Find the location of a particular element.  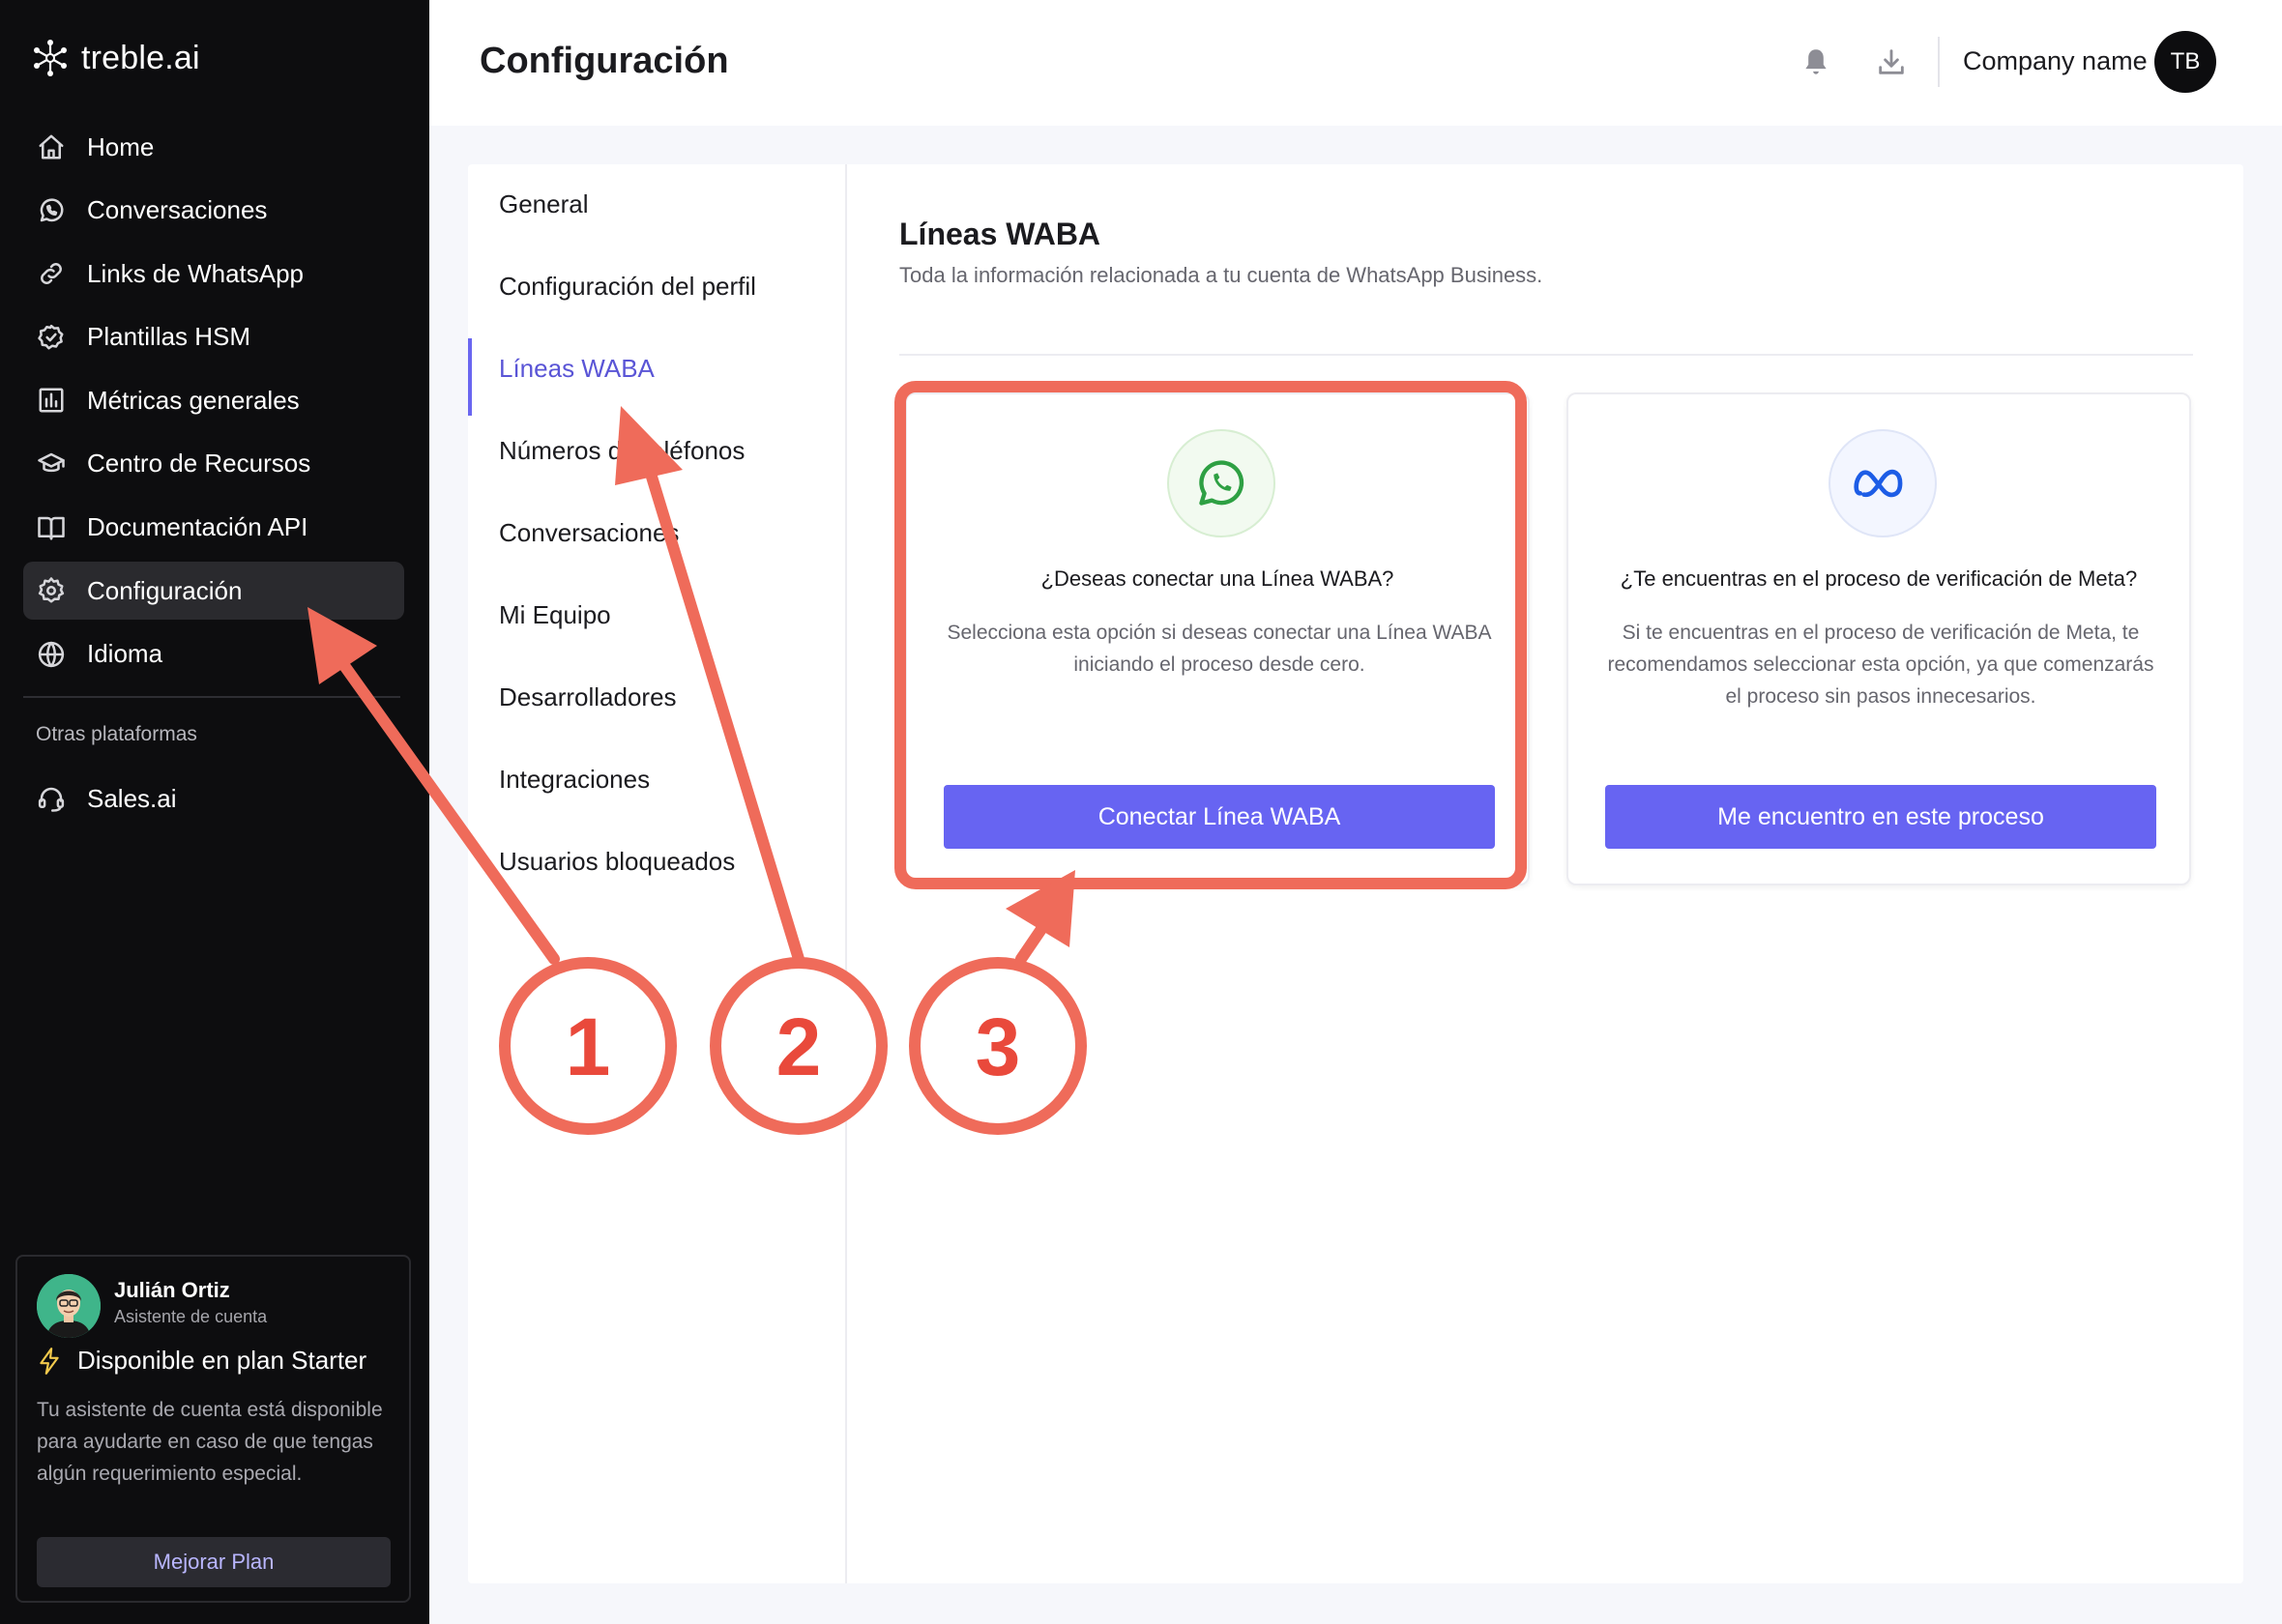

sidebar-item-label: Centro de Recursos is located at coordinates (199, 464).